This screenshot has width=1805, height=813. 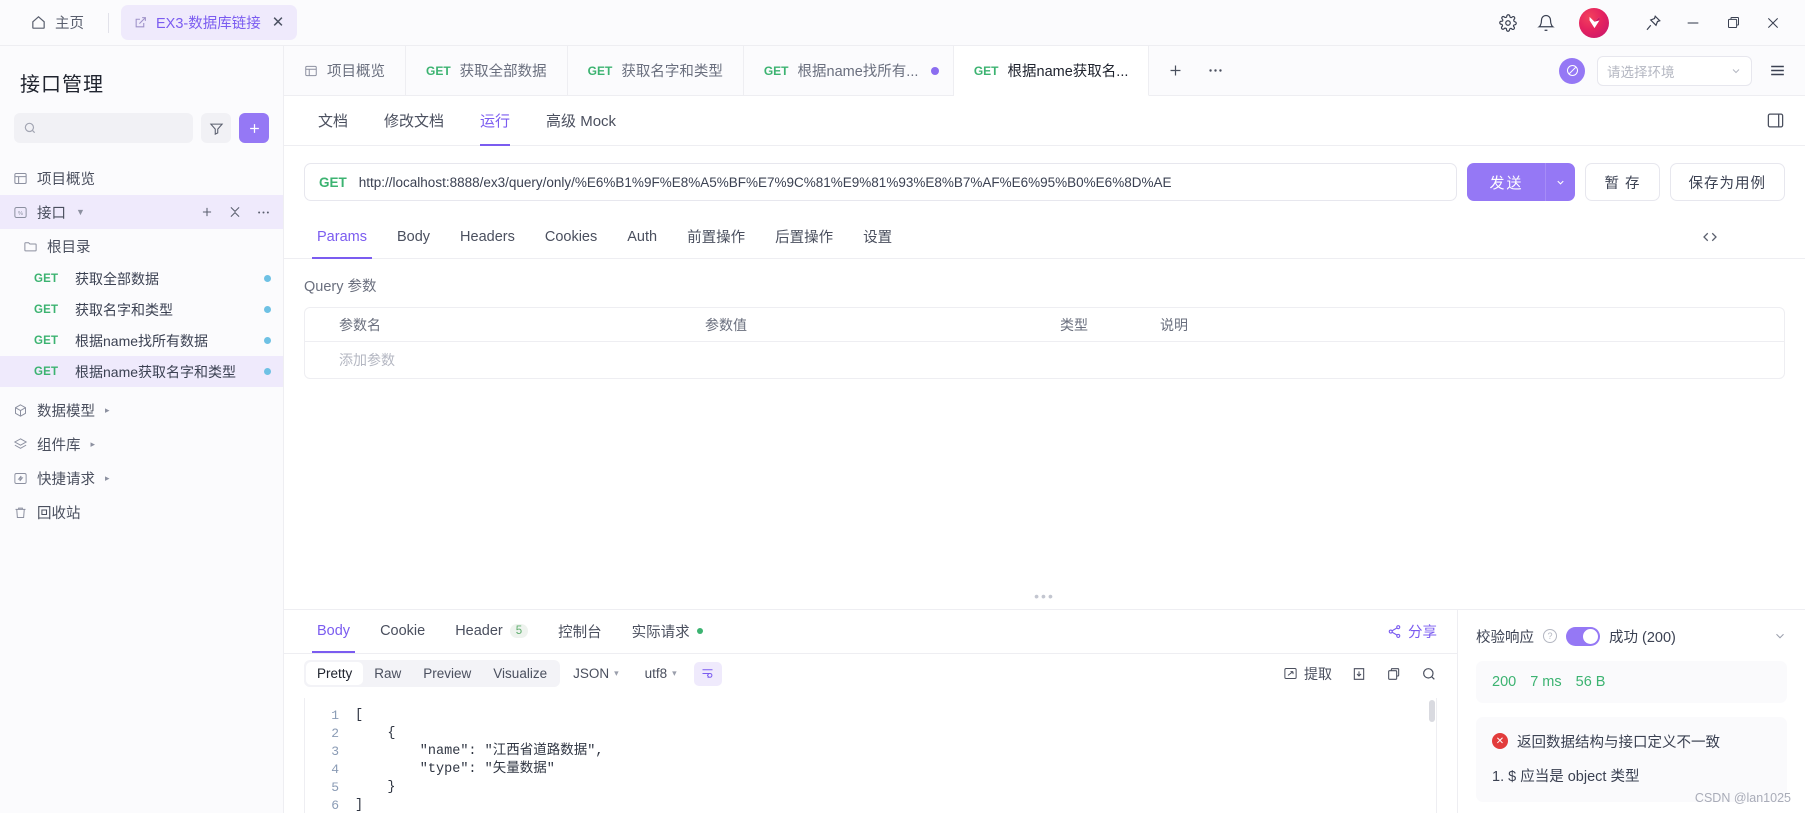 What do you see at coordinates (661, 673) in the screenshot?
I see `charset-select: utf8 ▾` at bounding box center [661, 673].